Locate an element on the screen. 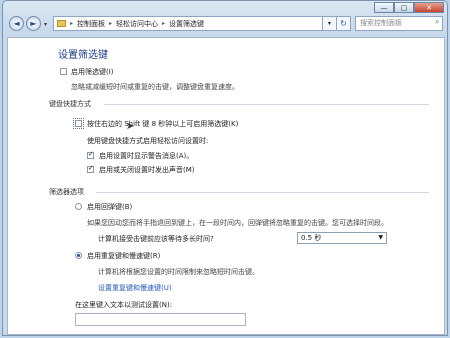 The height and width of the screenshot is (338, 450). test-text-input is located at coordinates (160, 319).